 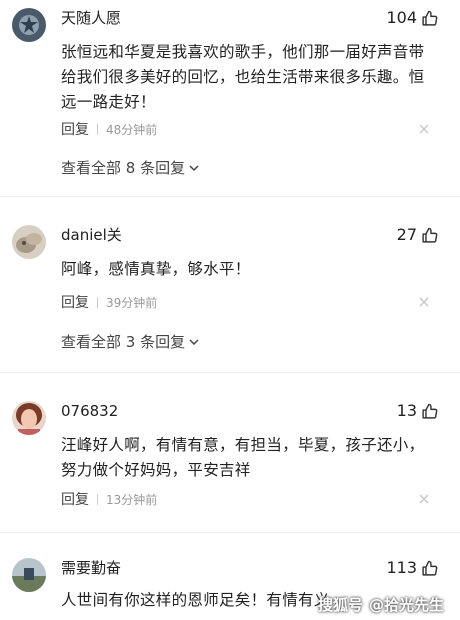 I want to click on watermark-author: @拾光先生, so click(x=406, y=605).